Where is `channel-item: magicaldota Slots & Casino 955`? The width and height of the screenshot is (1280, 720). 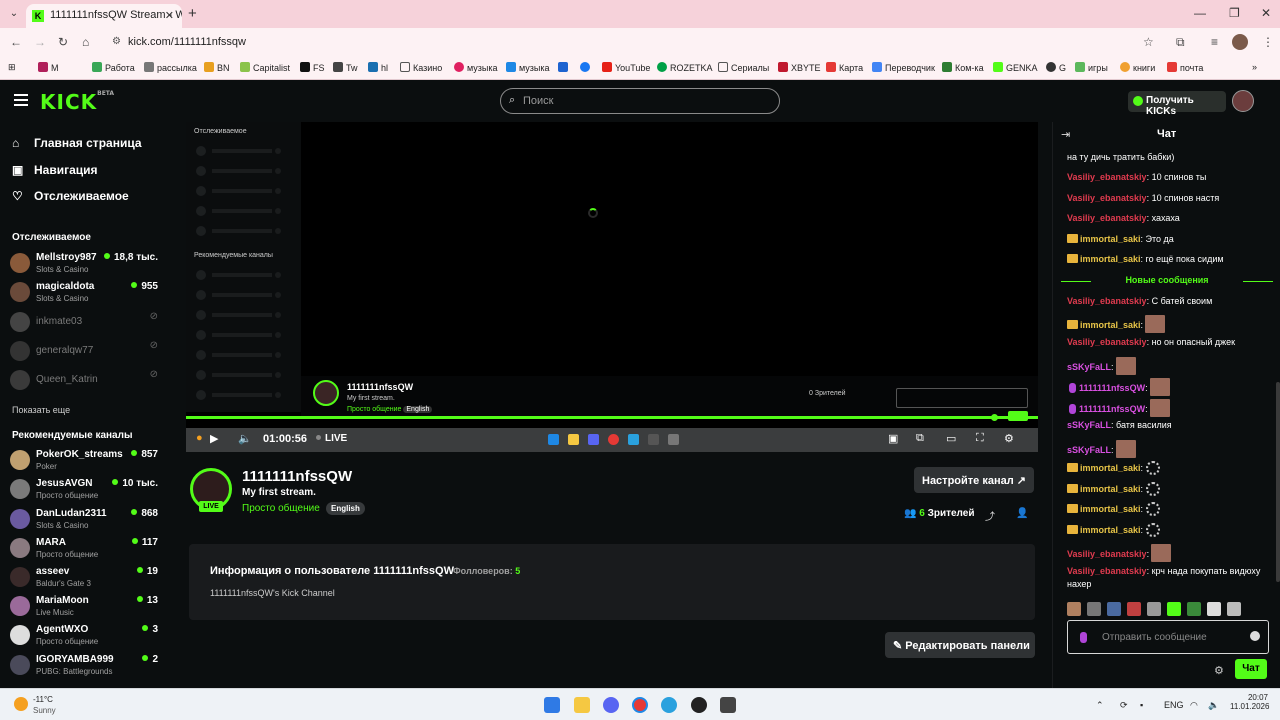
channel-item: magicaldota Slots & Casino 955 is located at coordinates (86, 293).